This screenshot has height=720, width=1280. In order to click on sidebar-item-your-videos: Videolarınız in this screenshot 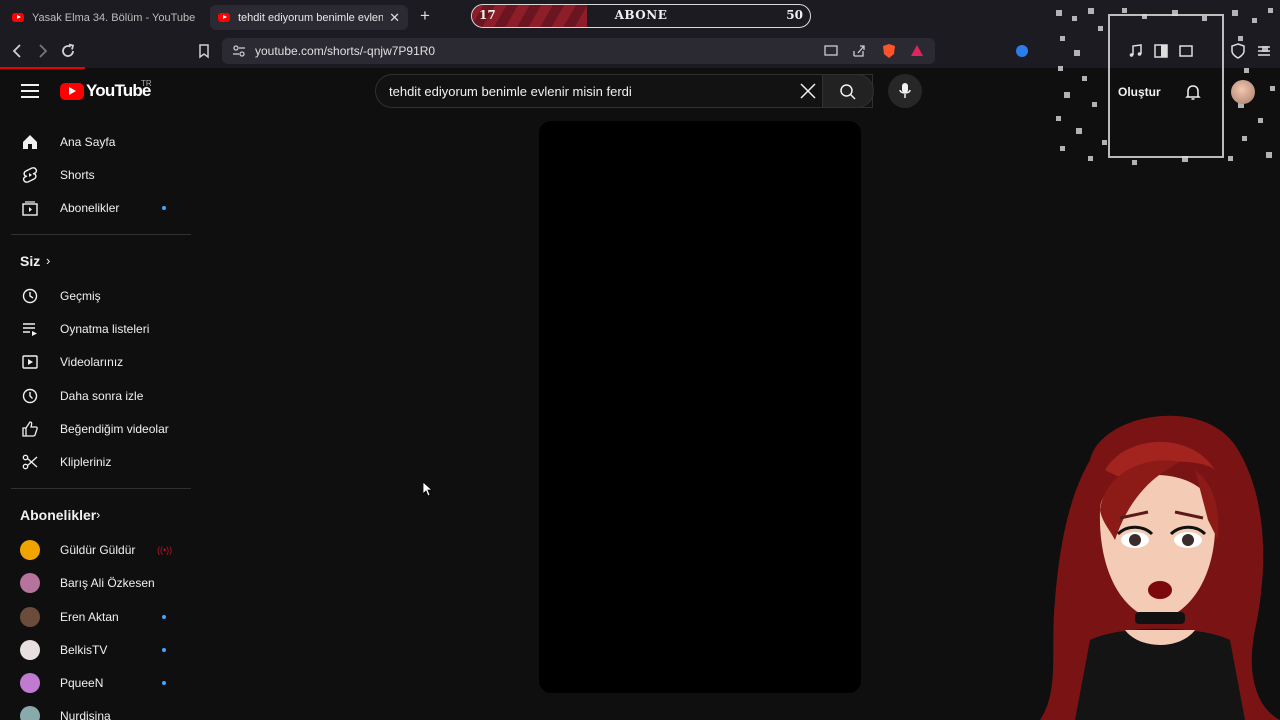, I will do `click(95, 361)`.